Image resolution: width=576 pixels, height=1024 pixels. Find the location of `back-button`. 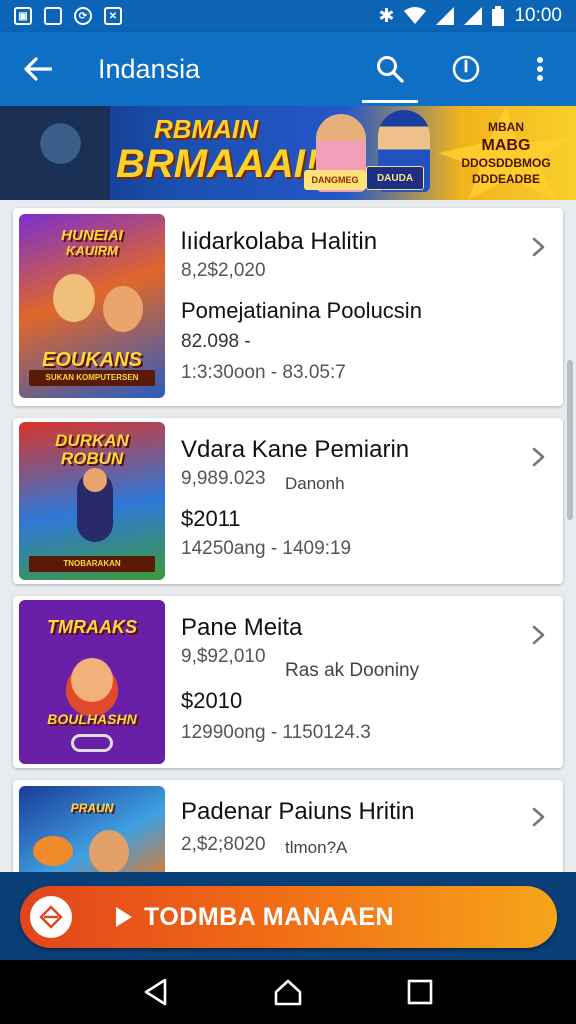

back-button is located at coordinates (38, 69).